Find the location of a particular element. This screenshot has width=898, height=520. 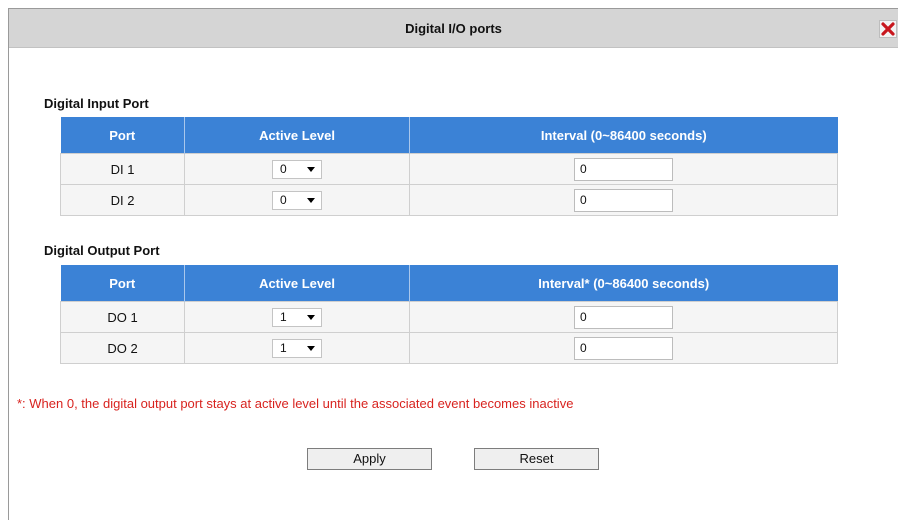

interval-input-di1: 0 is located at coordinates (623, 169).